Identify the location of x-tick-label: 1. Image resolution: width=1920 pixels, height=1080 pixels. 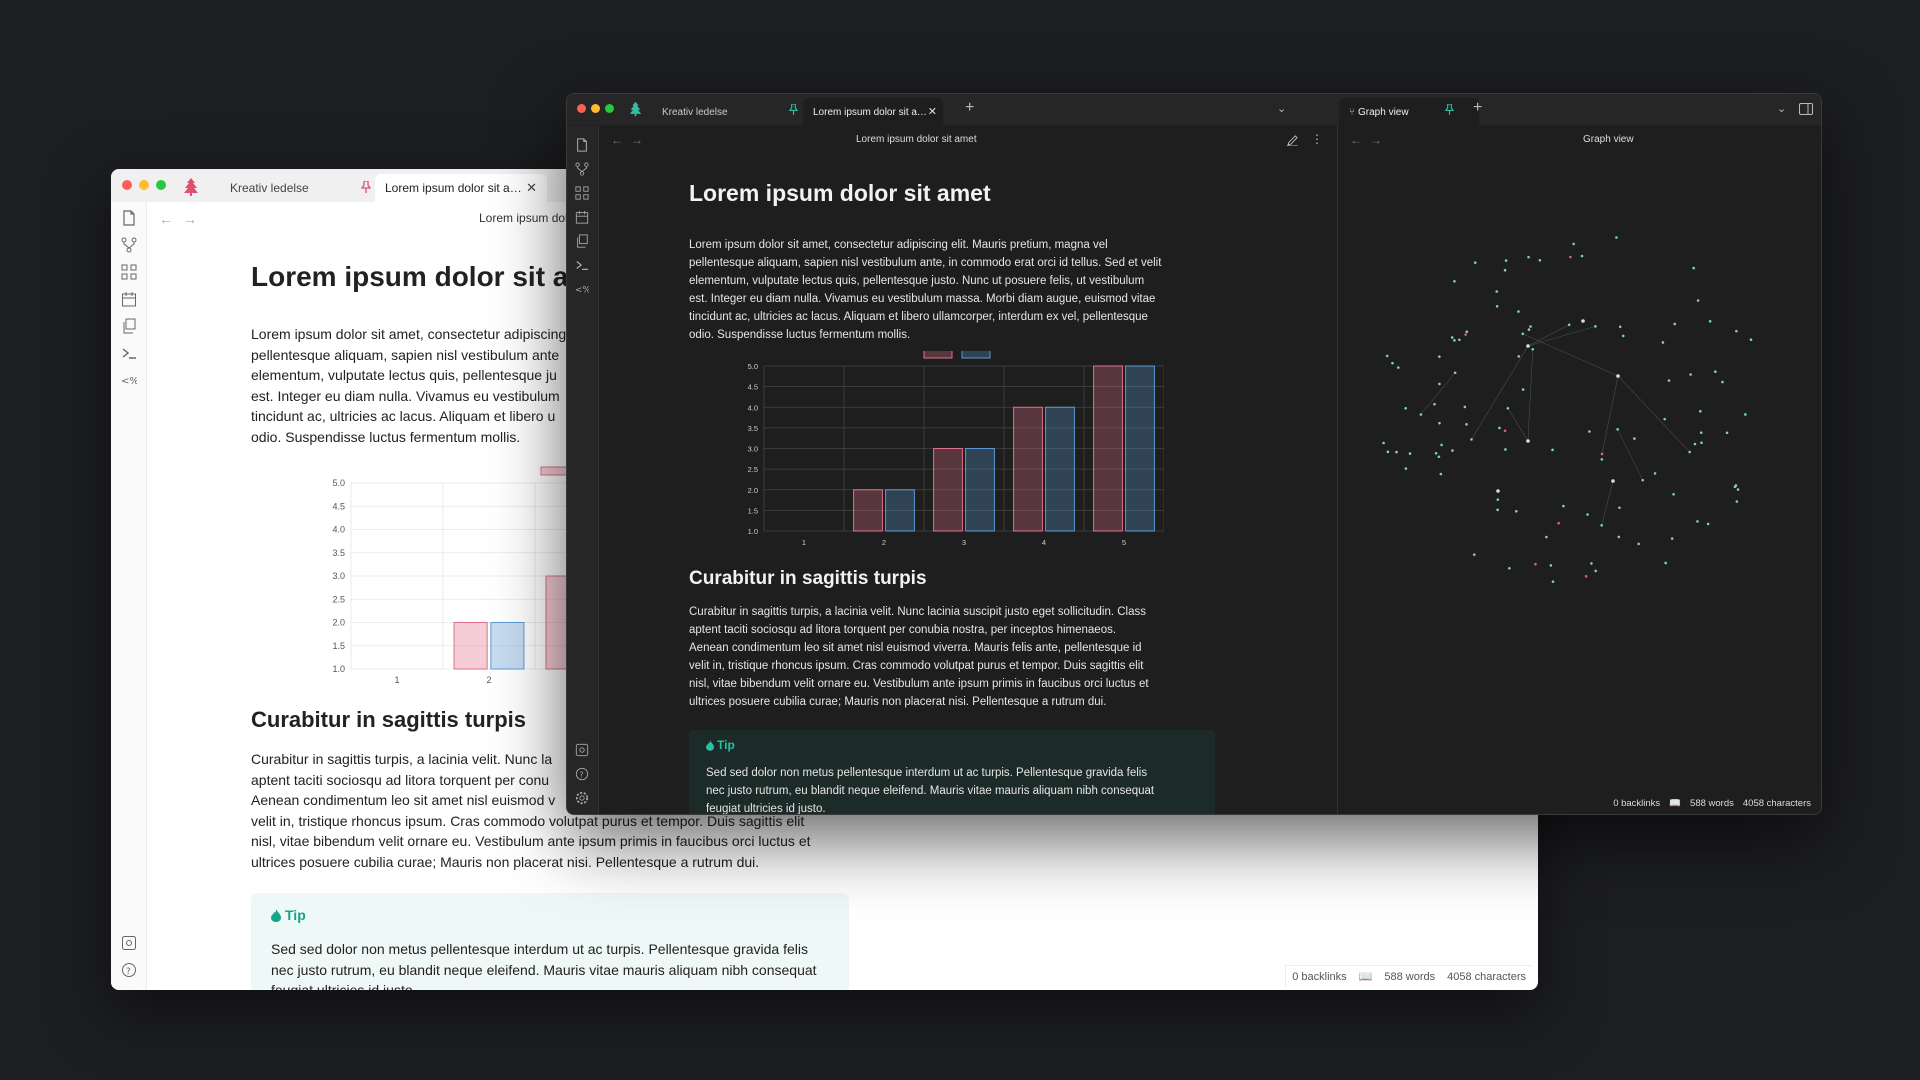
(804, 542).